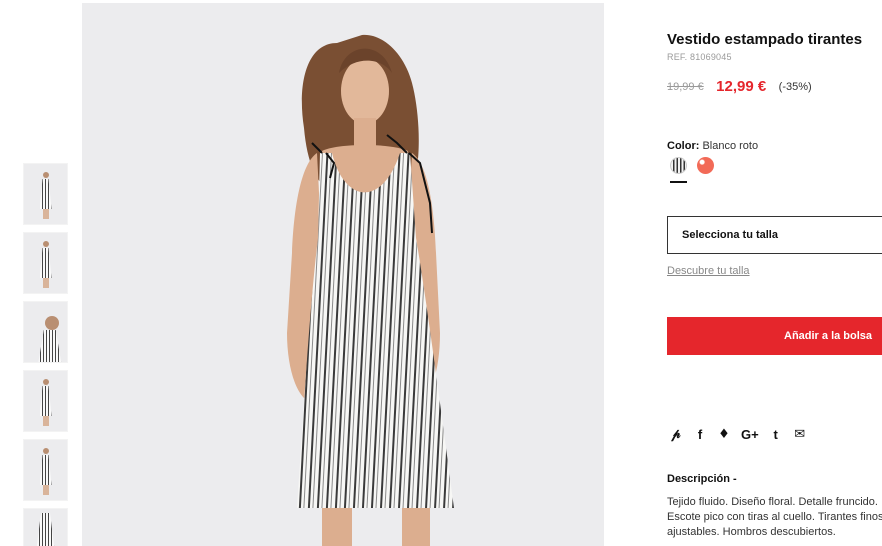  Describe the element at coordinates (774, 336) in the screenshot. I see `add-to-bag-button: Añadir a la bolsa` at that location.